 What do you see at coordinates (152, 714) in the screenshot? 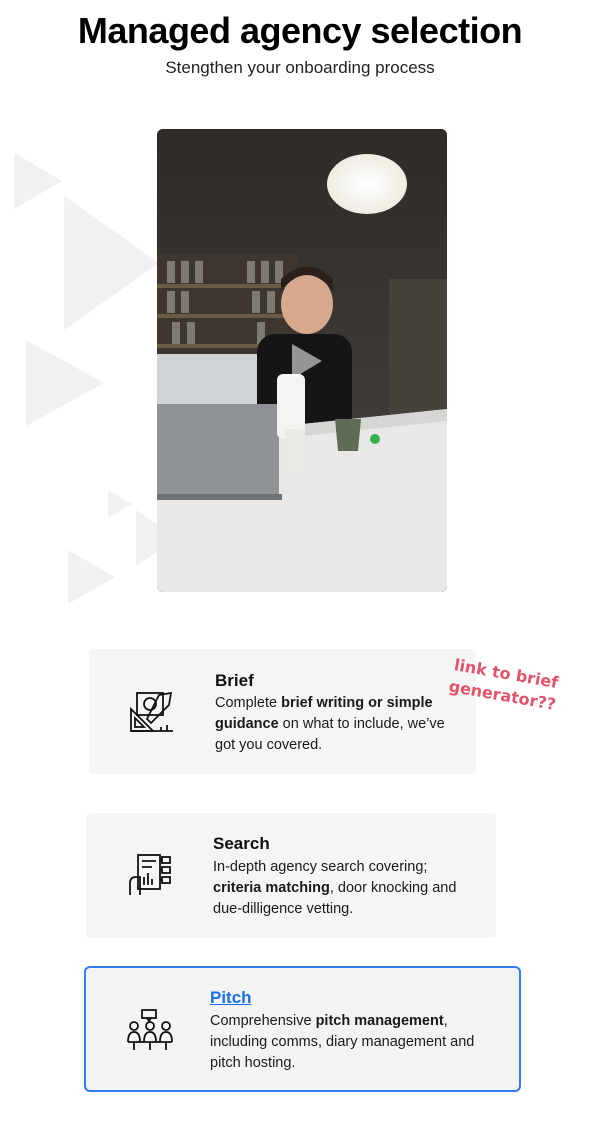
I see `ruler-pencil-icon` at bounding box center [152, 714].